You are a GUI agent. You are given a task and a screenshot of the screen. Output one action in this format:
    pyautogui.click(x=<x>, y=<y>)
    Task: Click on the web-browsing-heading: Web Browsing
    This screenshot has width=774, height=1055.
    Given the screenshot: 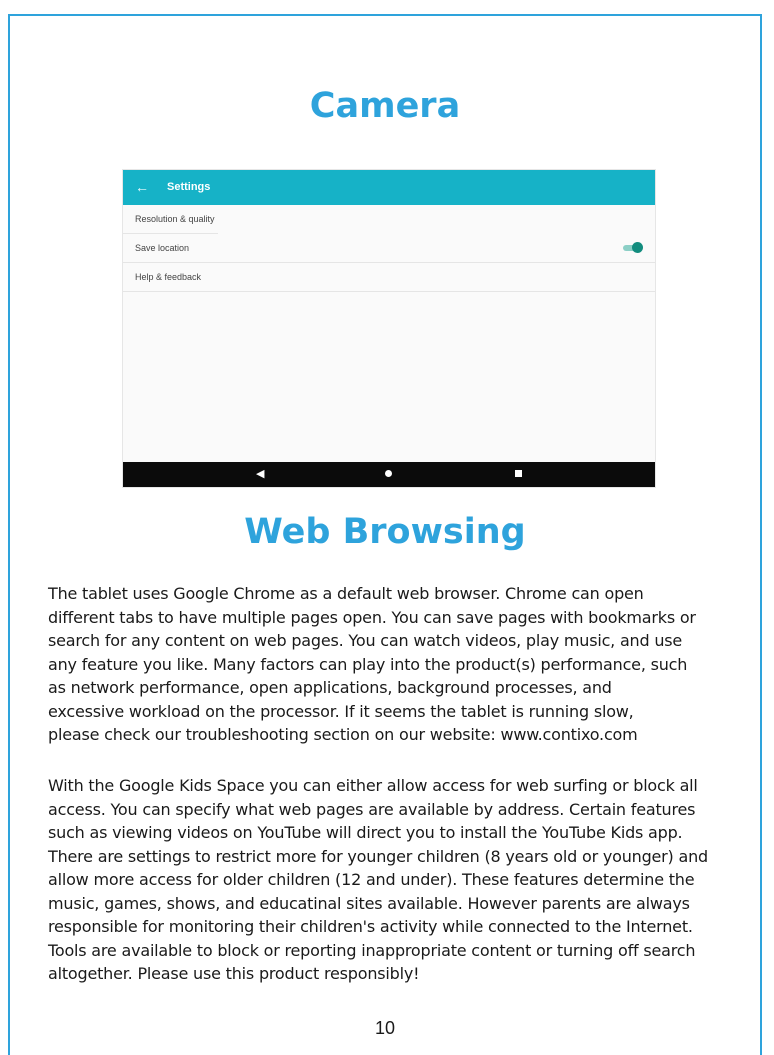 What is the action you would take?
    pyautogui.click(x=385, y=532)
    